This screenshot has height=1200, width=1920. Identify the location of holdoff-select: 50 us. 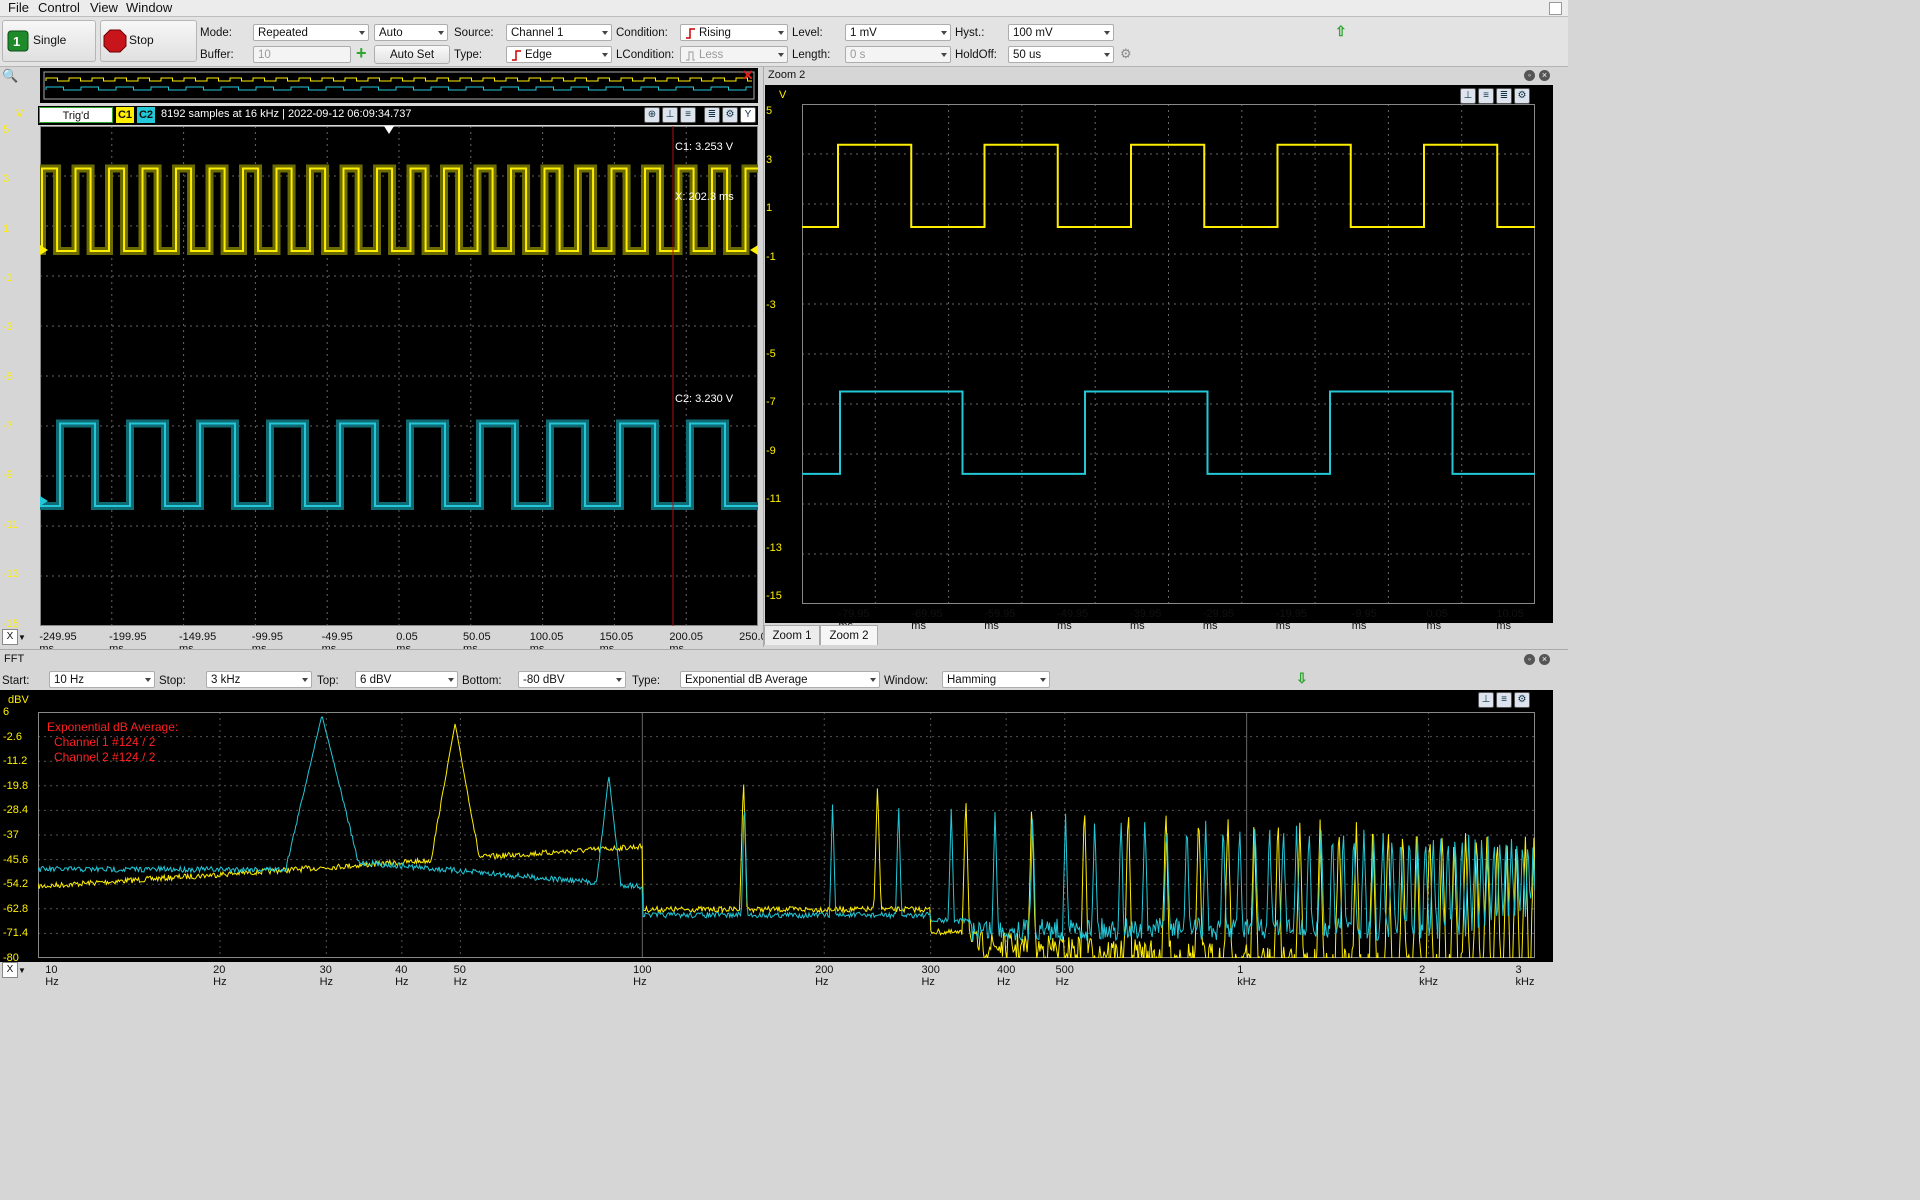
(1061, 54).